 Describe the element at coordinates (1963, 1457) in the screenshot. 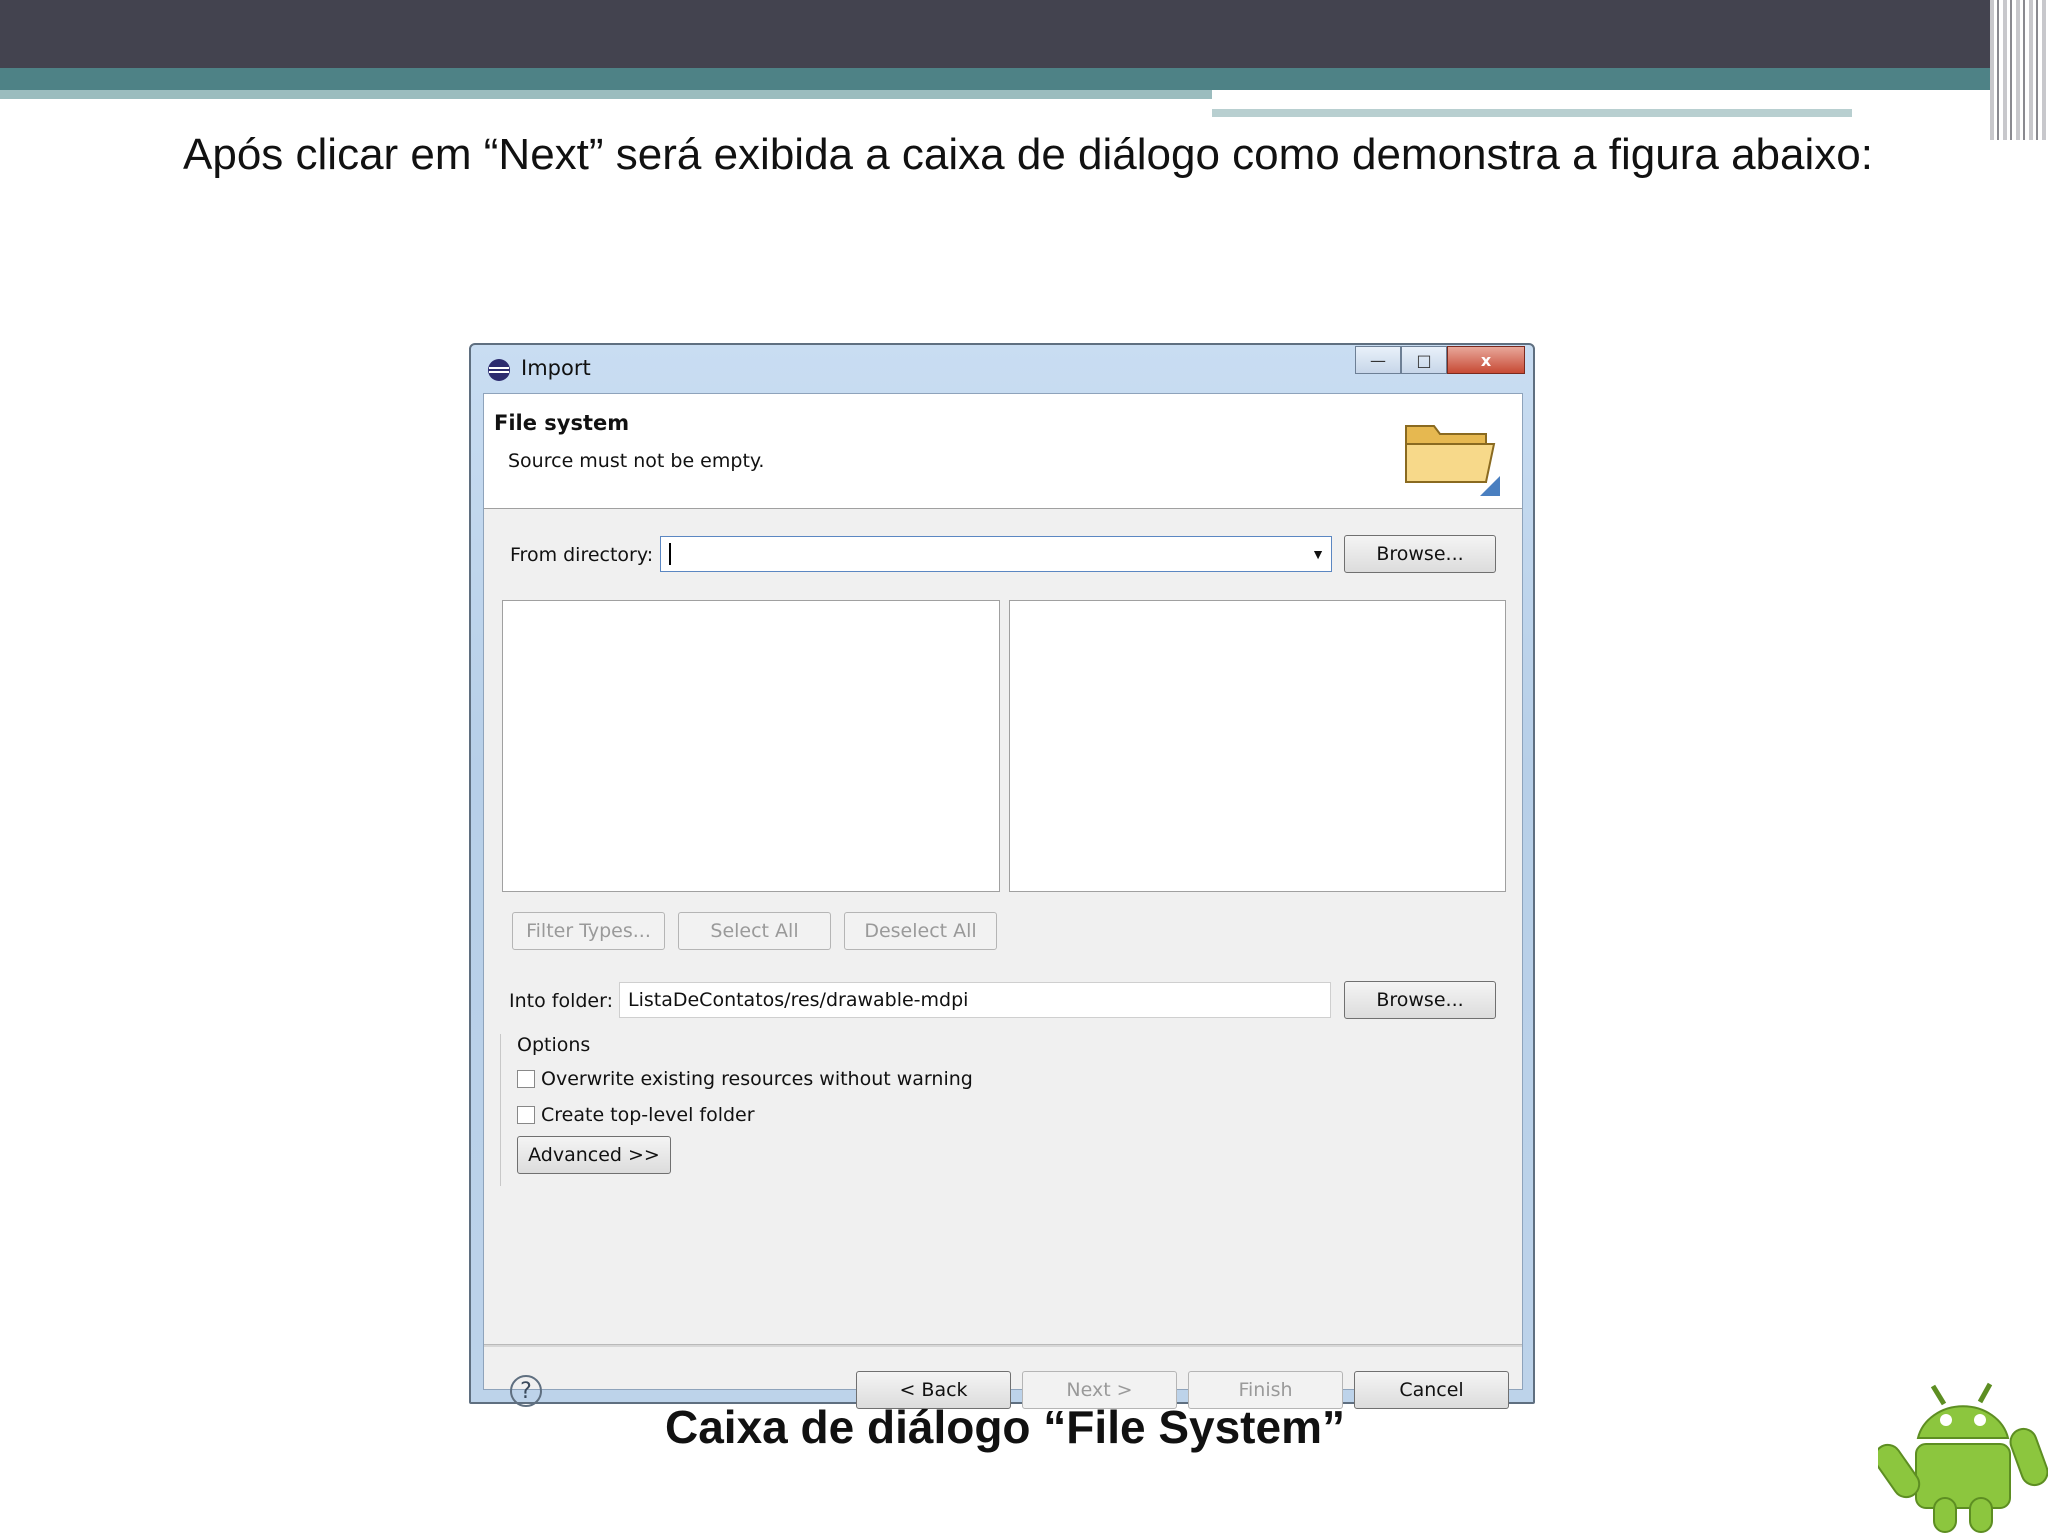

I see `android-robot-icon` at that location.